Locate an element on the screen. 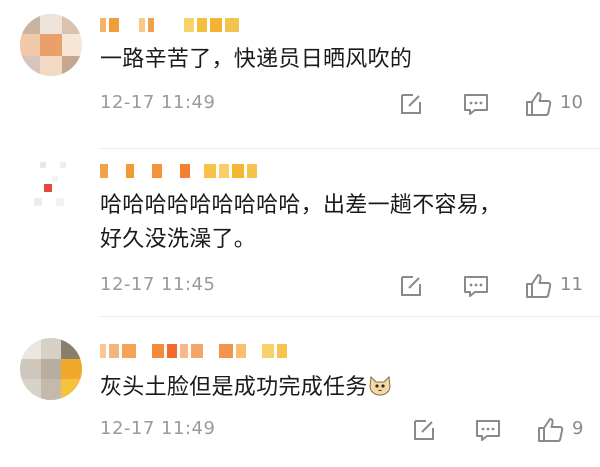 The height and width of the screenshot is (467, 600). timestamp: 12-17 11:45 is located at coordinates (158, 284).